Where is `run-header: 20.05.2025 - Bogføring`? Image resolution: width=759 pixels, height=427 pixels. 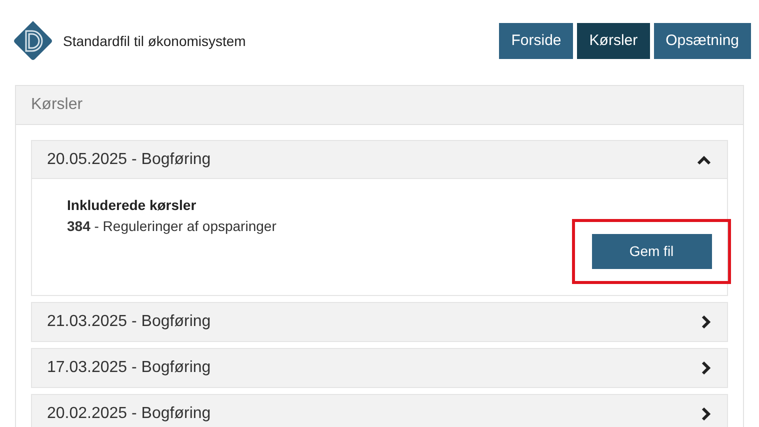 run-header: 20.05.2025 - Bogføring is located at coordinates (379, 160).